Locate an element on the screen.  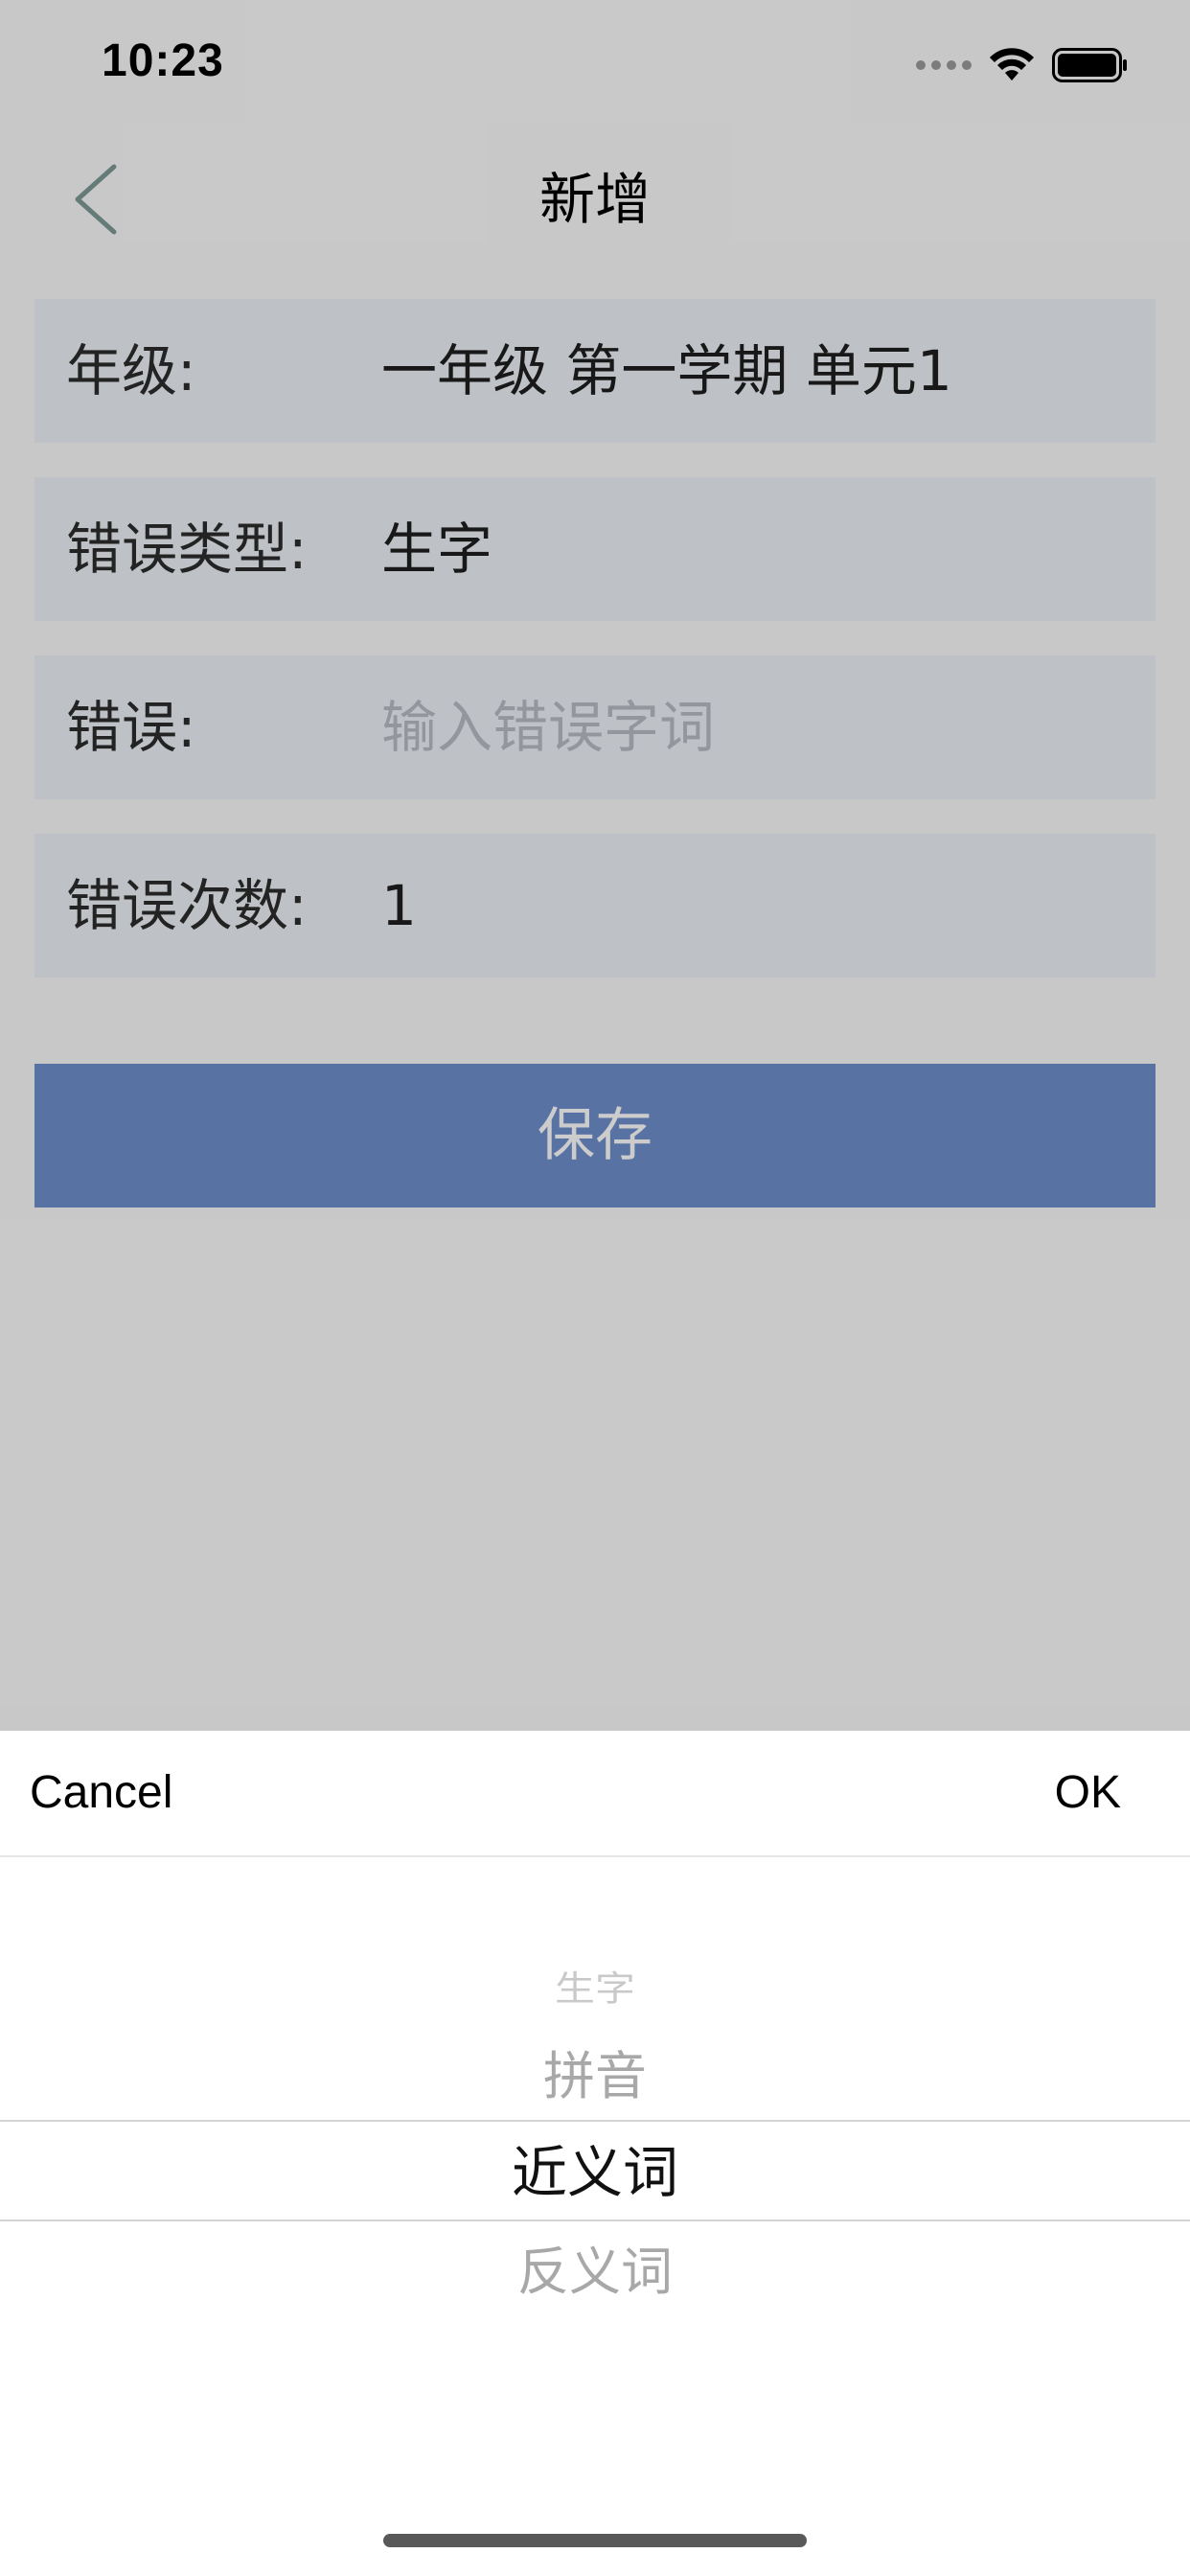
cancel-button: Cancel is located at coordinates (101, 1793).